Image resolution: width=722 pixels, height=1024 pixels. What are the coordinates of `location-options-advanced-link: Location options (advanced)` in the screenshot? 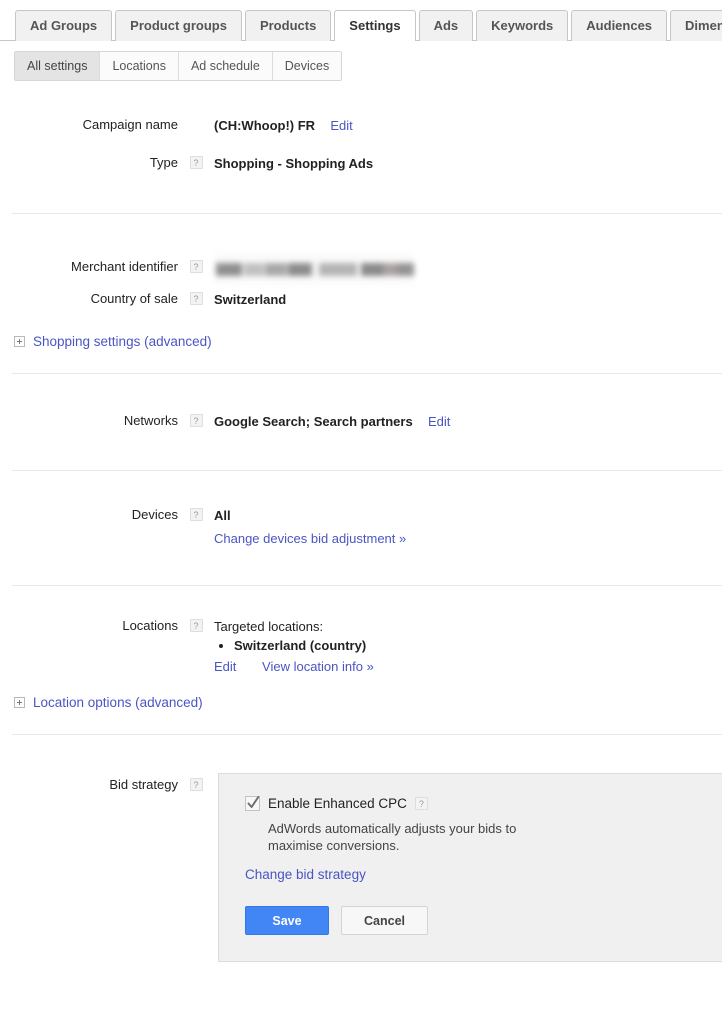 It's located at (118, 702).